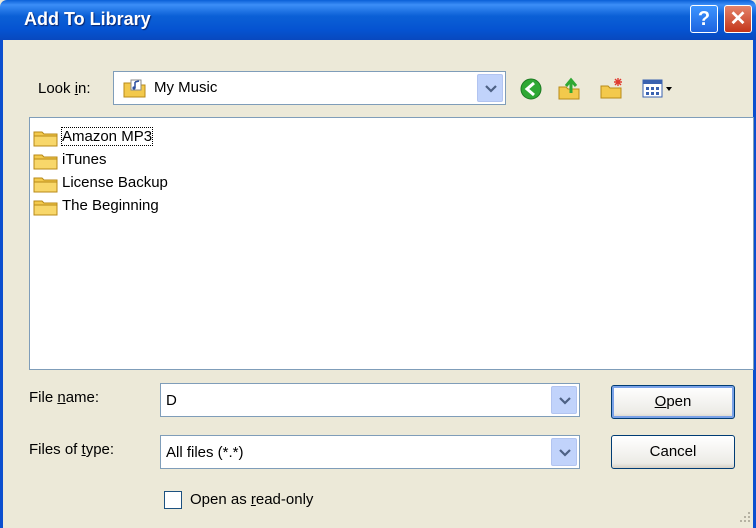 This screenshot has width=756, height=528. What do you see at coordinates (1, 284) in the screenshot?
I see `window-frame-left` at bounding box center [1, 284].